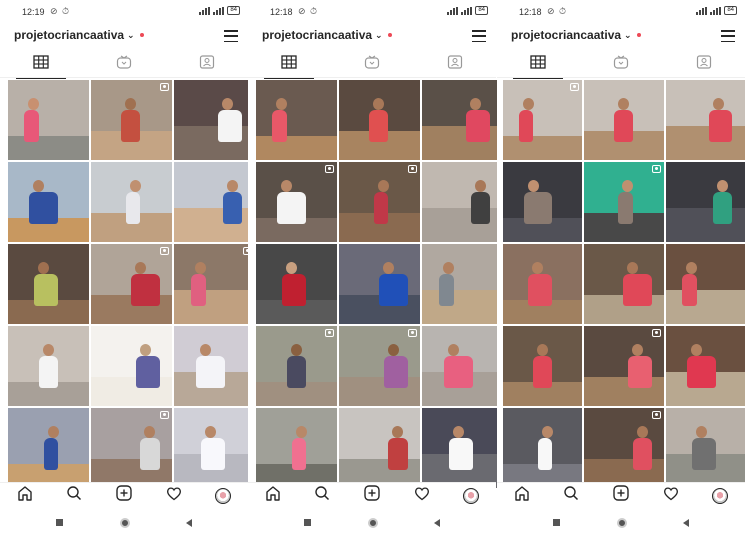  I want to click on status-notification-icons: ⊘ ⏱, so click(557, 11).